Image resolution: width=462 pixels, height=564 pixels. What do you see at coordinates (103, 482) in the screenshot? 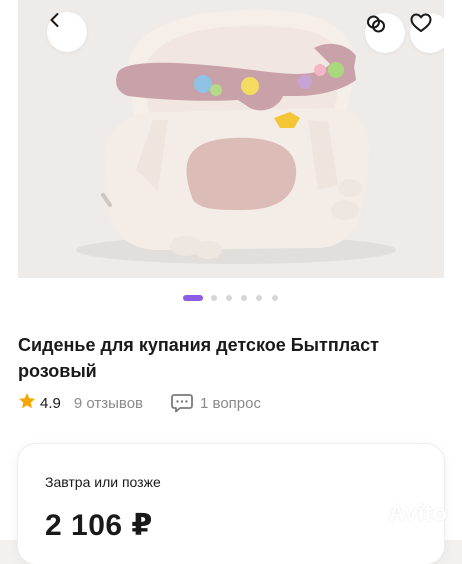
I see `delivery-label: Завтра или позже` at bounding box center [103, 482].